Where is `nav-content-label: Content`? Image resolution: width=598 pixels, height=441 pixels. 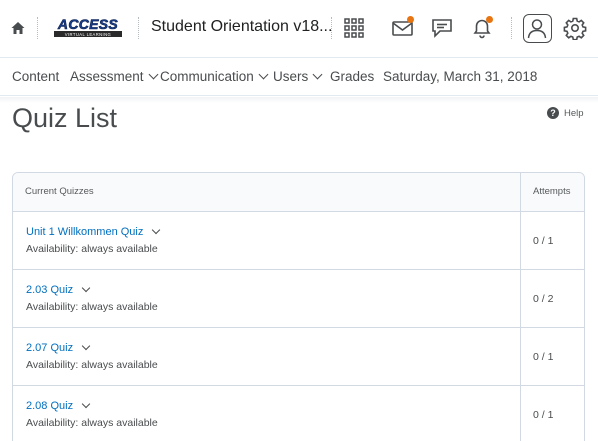 nav-content-label: Content is located at coordinates (36, 76).